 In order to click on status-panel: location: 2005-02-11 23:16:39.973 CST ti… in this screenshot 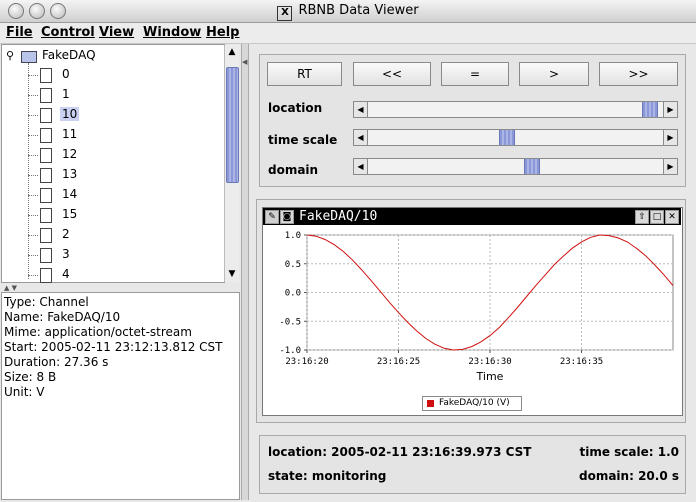, I will do `click(472, 464)`.